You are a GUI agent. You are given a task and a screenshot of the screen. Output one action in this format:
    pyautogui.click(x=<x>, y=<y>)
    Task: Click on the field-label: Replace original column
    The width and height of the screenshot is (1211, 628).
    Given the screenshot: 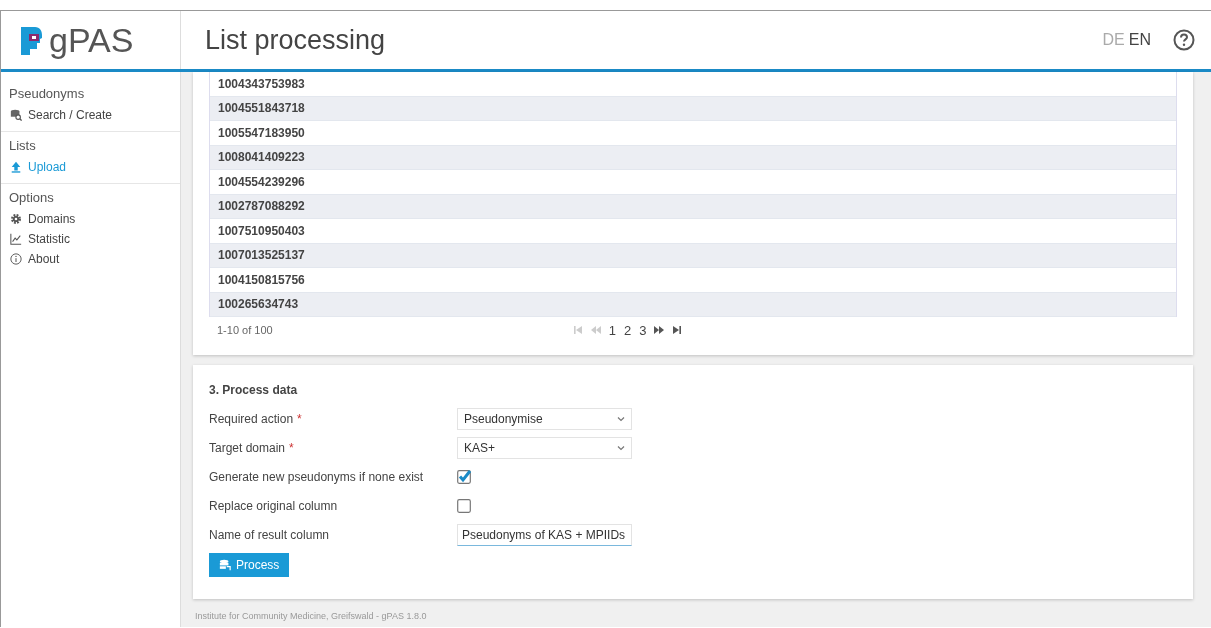 What is the action you would take?
    pyautogui.click(x=273, y=506)
    